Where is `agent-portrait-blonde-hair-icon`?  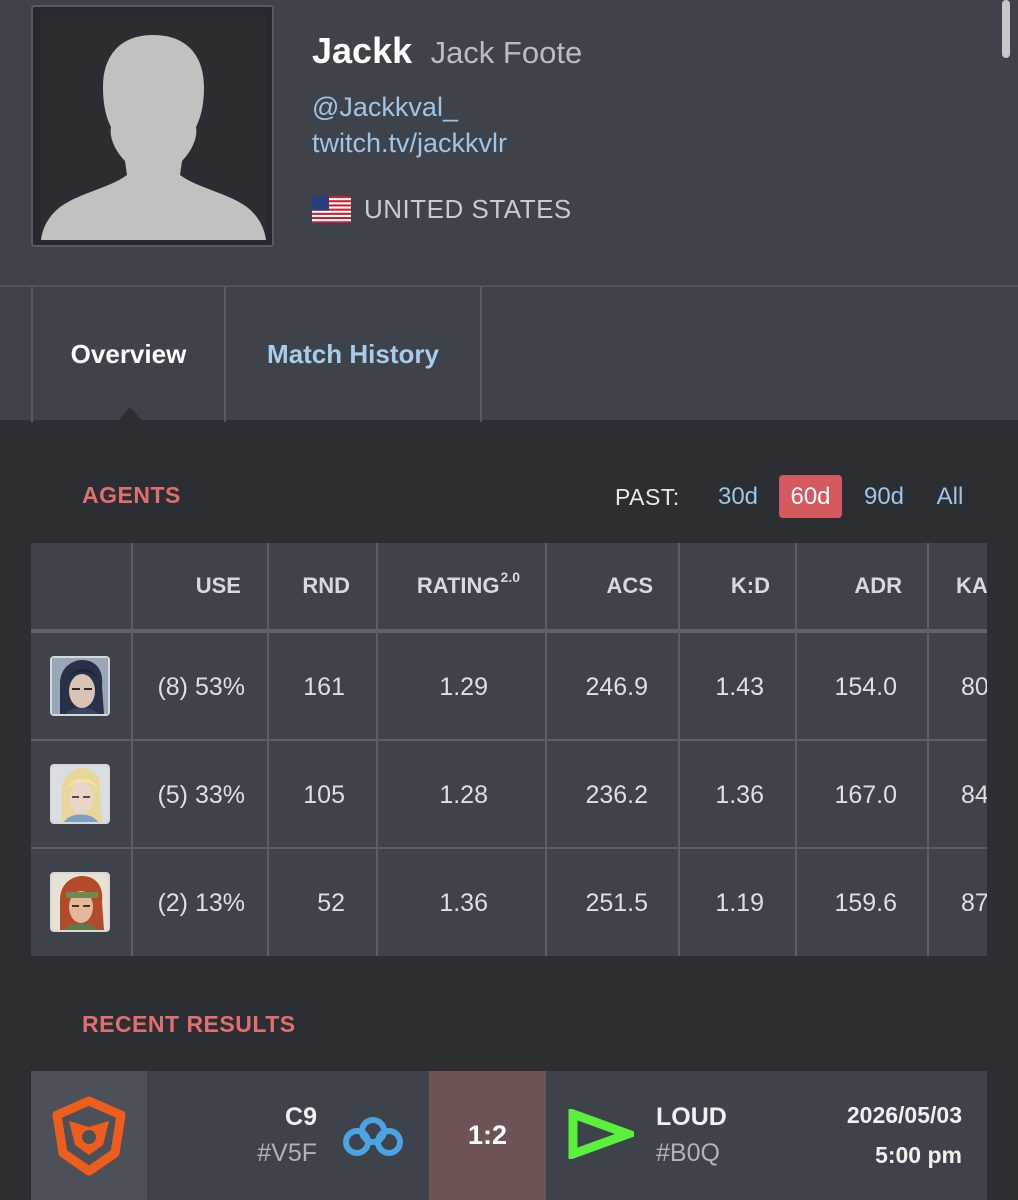
agent-portrait-blonde-hair-icon is located at coordinates (80, 794).